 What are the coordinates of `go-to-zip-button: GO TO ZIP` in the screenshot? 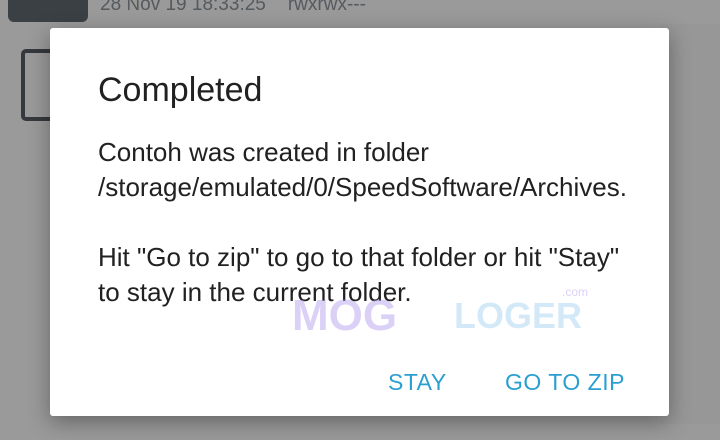 It's located at (565, 382).